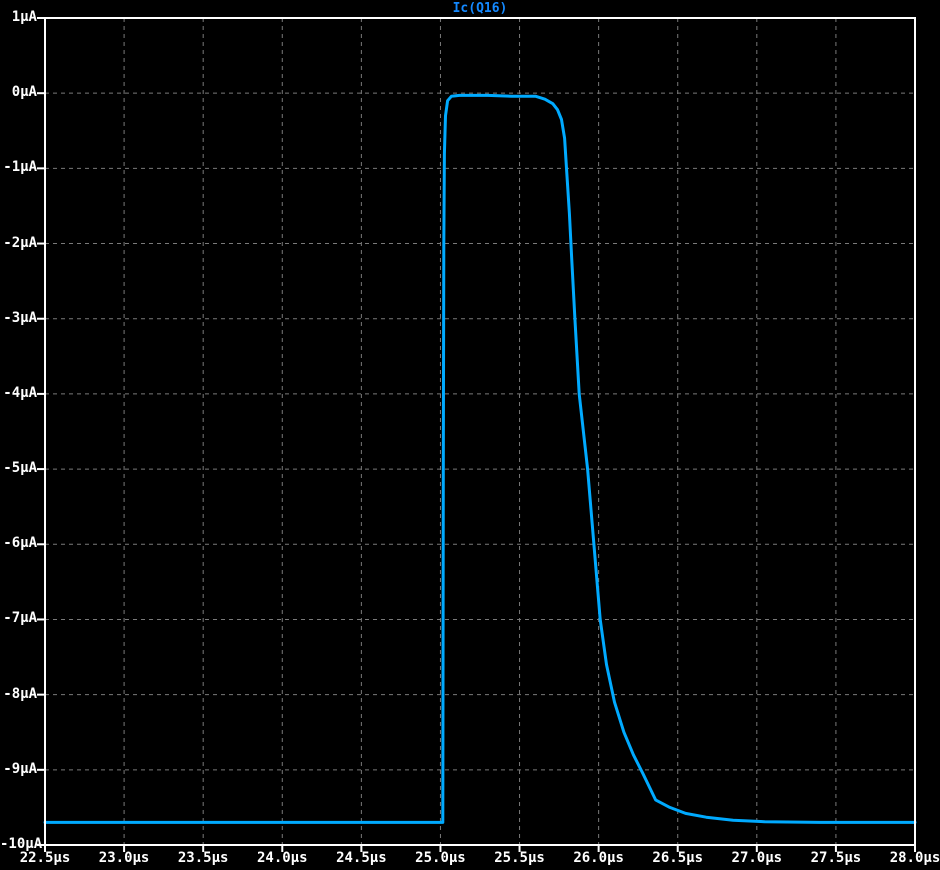  What do you see at coordinates (20, 543) in the screenshot?
I see `y-tick-label: -6µA` at bounding box center [20, 543].